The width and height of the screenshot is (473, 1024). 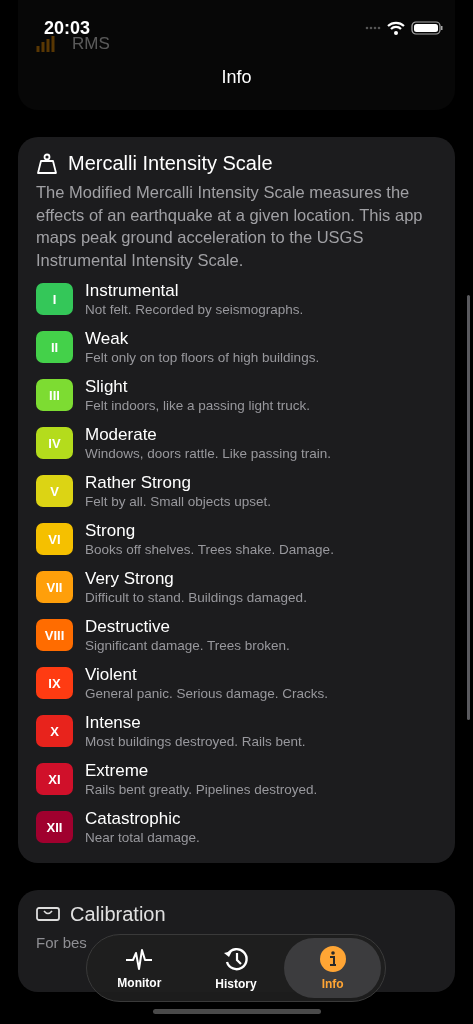 I want to click on level-name: Extreme, so click(x=117, y=770).